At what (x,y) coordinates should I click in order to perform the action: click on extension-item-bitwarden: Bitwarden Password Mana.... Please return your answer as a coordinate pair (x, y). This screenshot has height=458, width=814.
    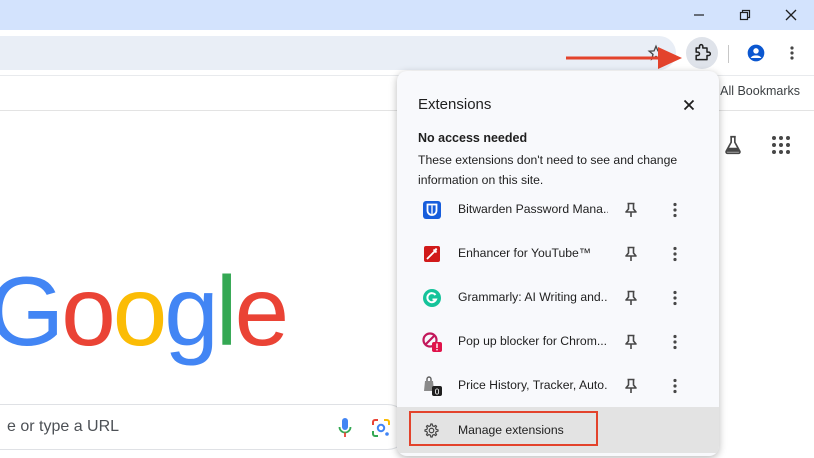
    Looking at the image, I should click on (558, 210).